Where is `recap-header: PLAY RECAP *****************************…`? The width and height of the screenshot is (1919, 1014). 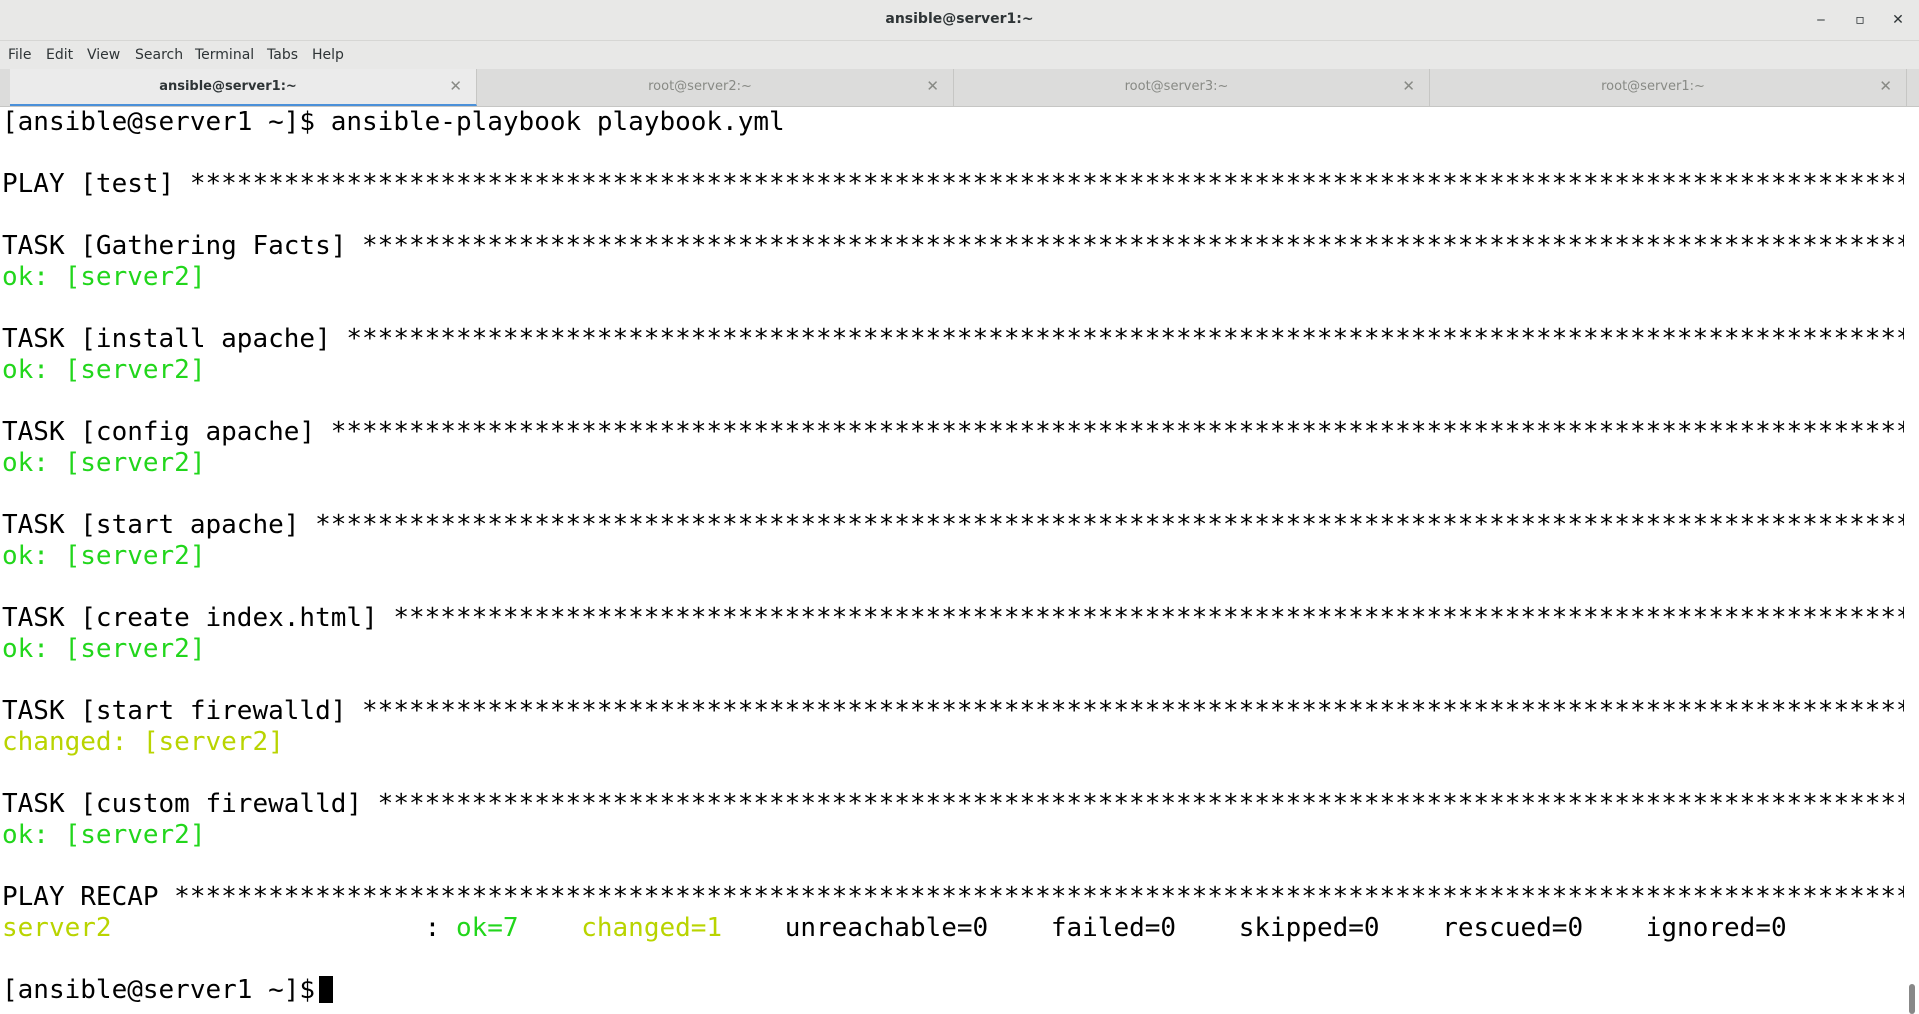
recap-header: PLAY RECAP *****************************… is located at coordinates (953, 897).